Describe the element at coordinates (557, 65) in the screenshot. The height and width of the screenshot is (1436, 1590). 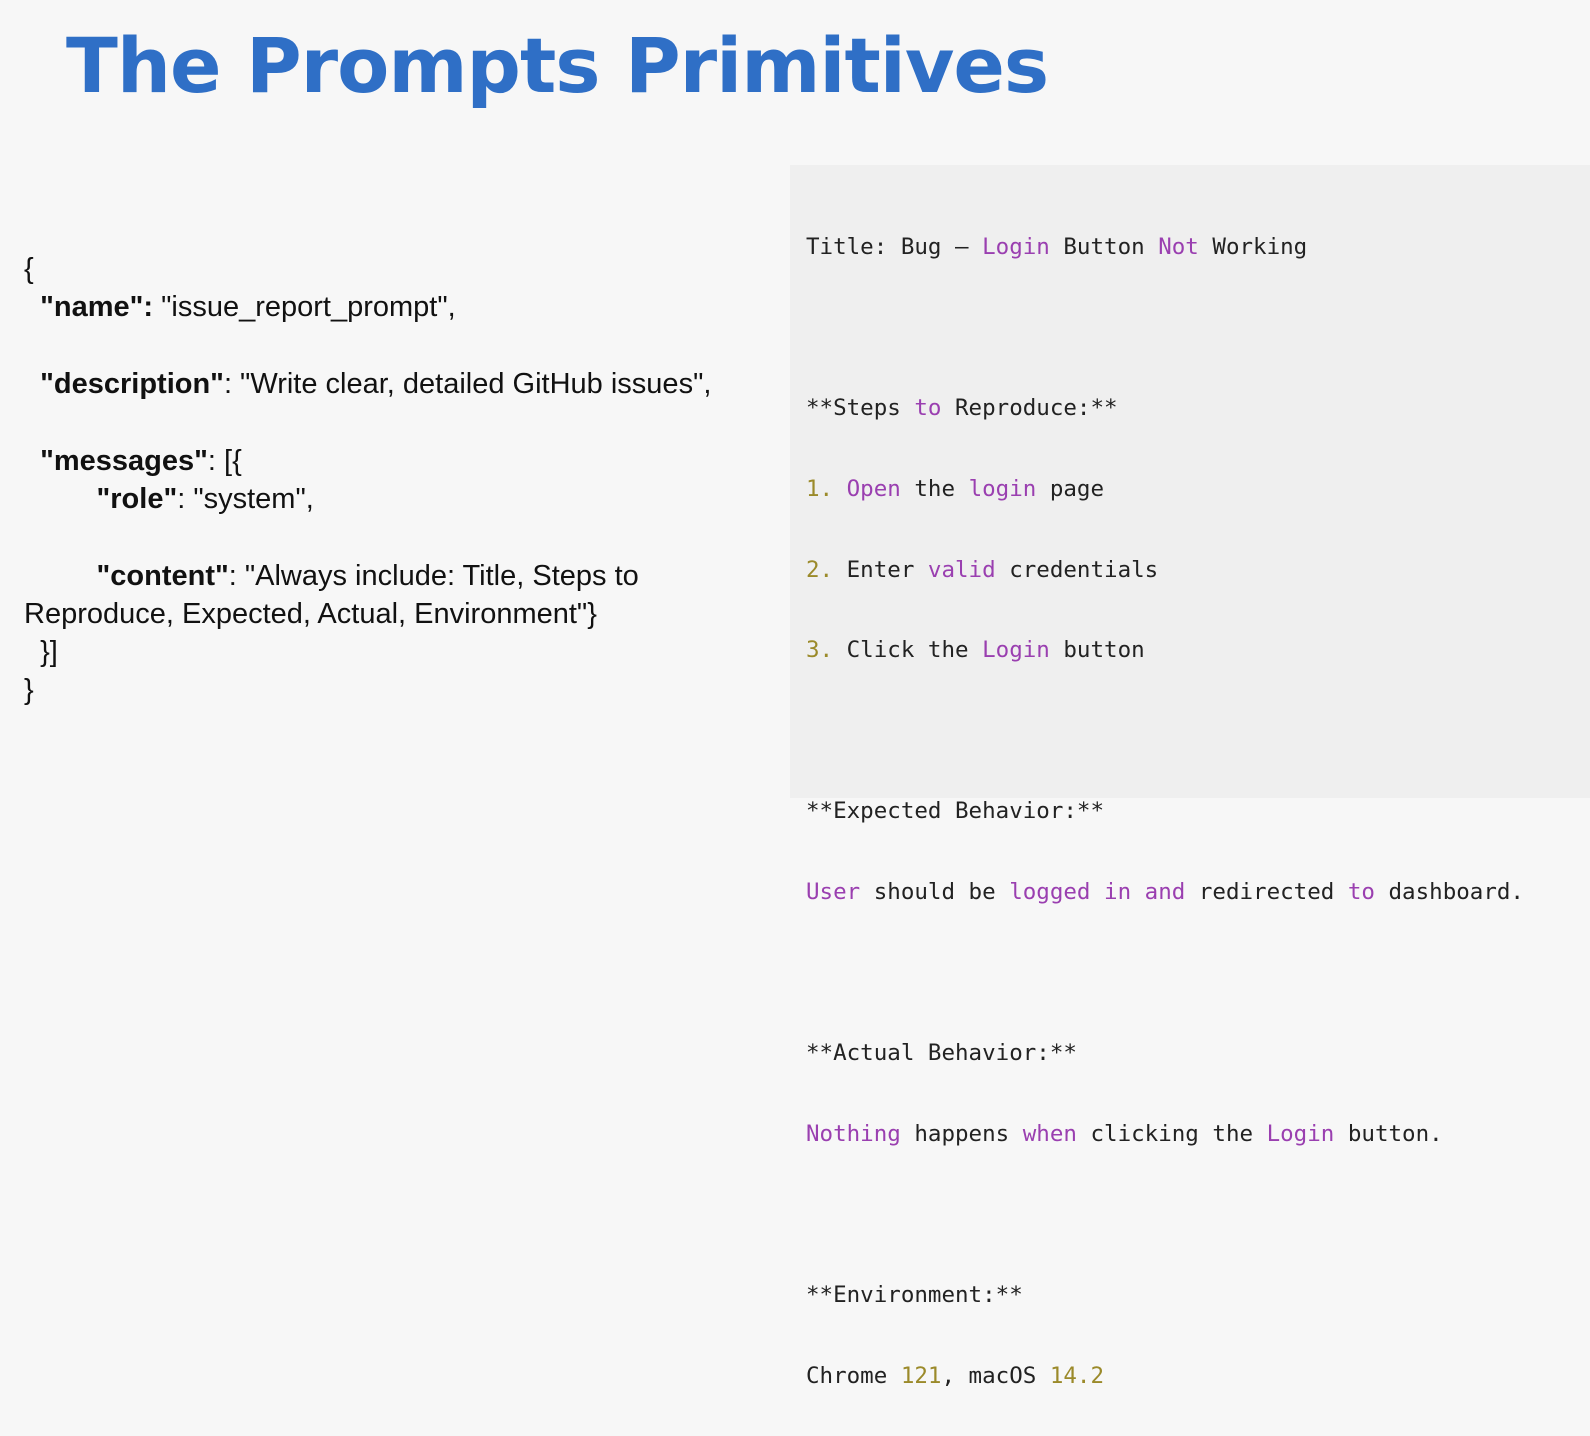
I see `slide-title: The Prompts Primitives` at that location.